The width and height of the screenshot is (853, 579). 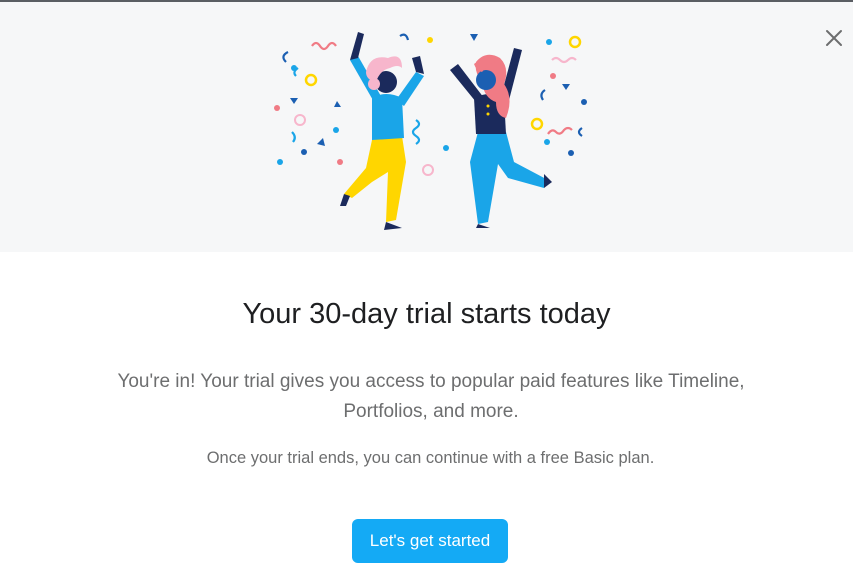 What do you see at coordinates (426, 314) in the screenshot?
I see `dialog-title: Your 30-day trial starts today` at bounding box center [426, 314].